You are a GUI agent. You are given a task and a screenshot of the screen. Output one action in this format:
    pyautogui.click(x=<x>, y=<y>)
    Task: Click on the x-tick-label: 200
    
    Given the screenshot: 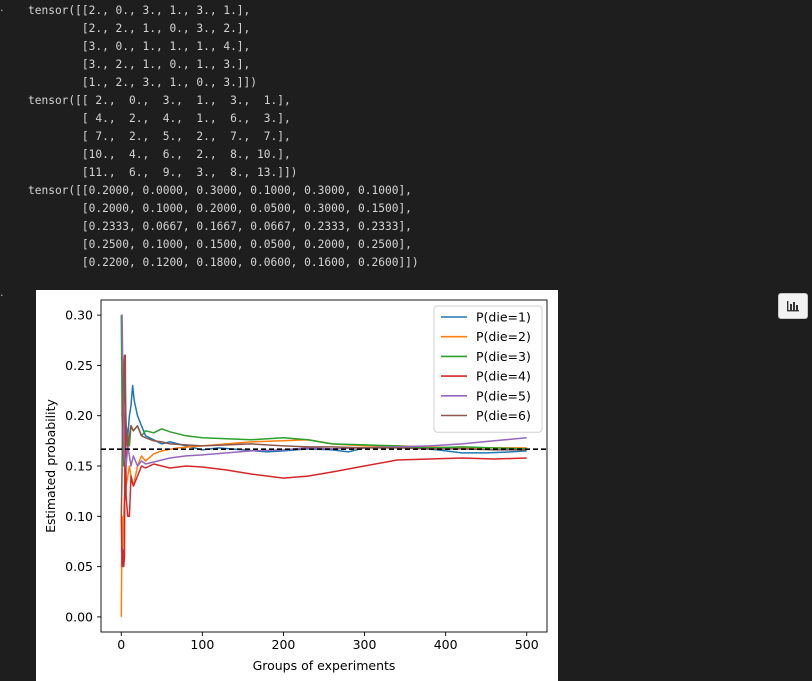 What is the action you would take?
    pyautogui.click(x=284, y=644)
    